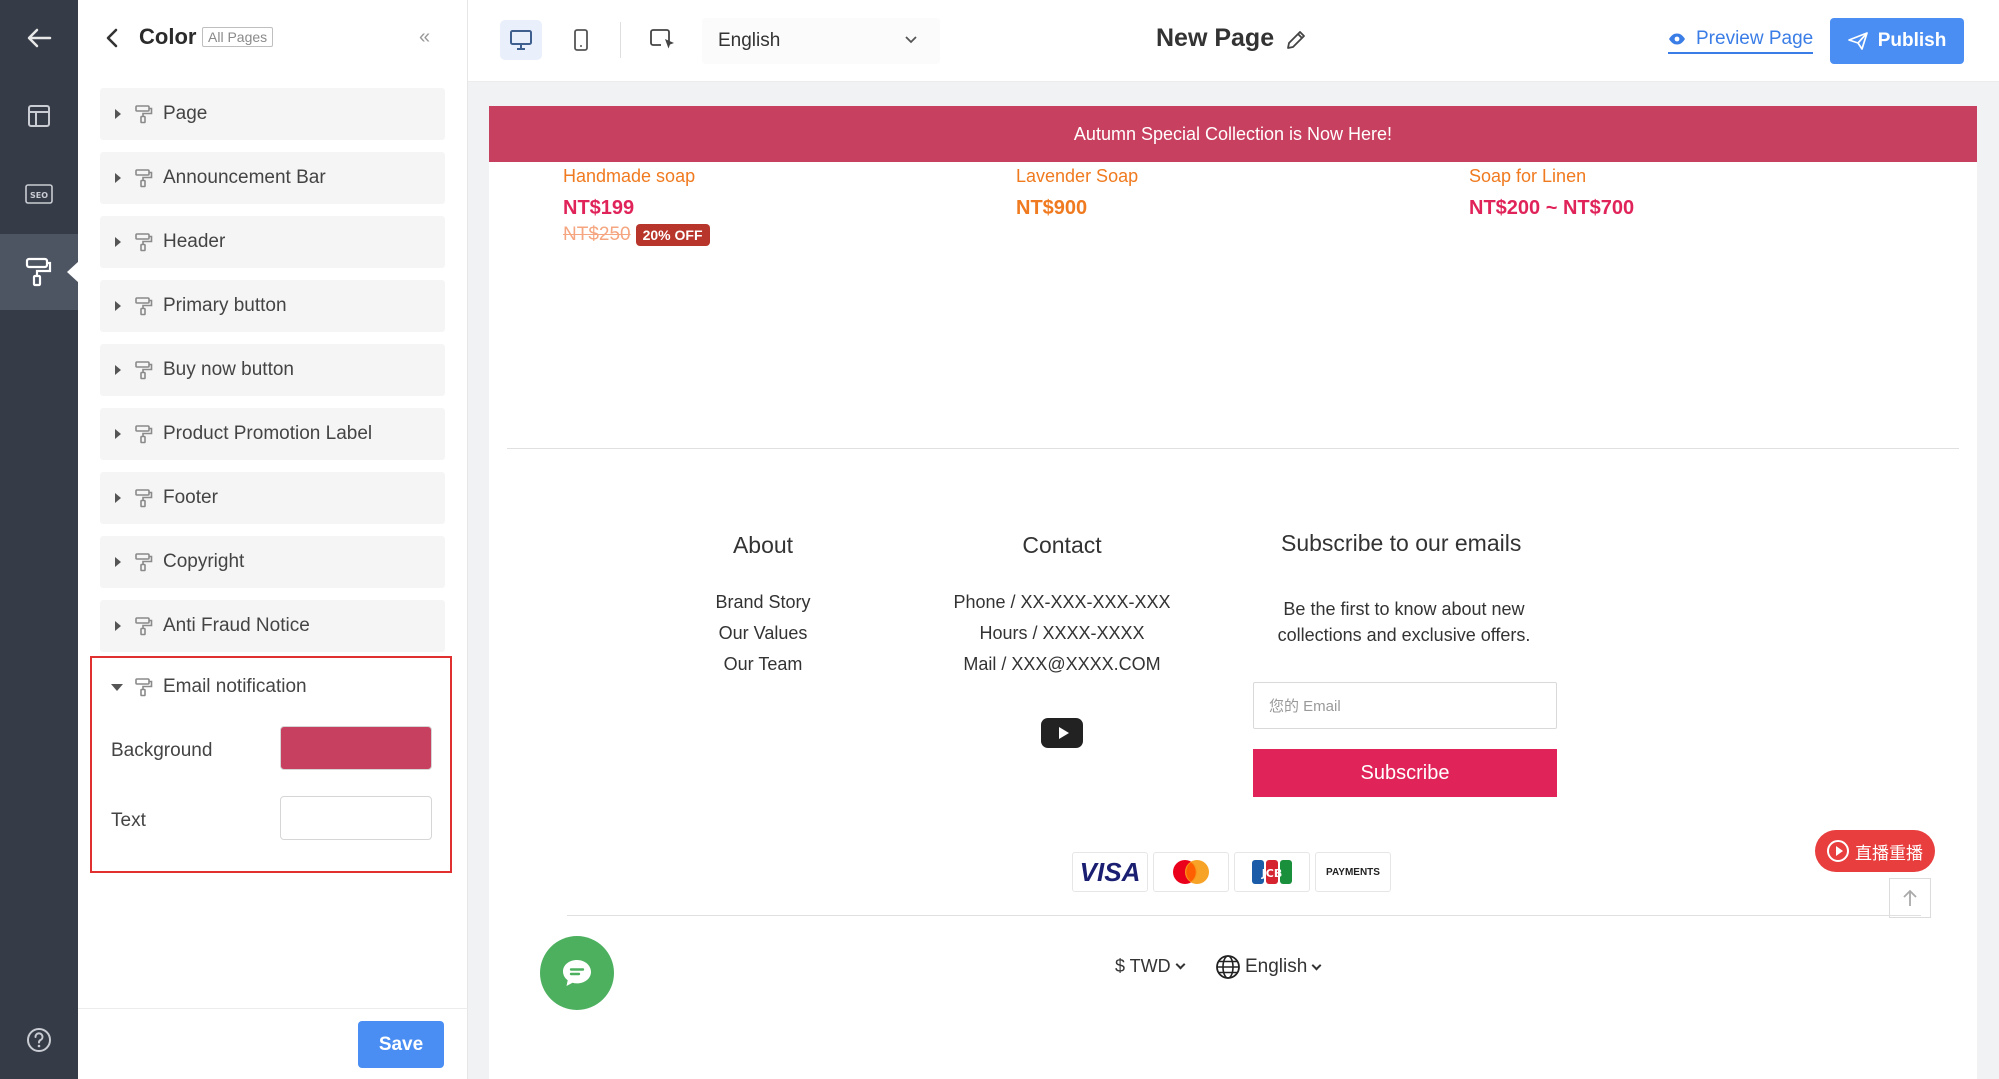 This screenshot has height=1079, width=1999. Describe the element at coordinates (1296, 40) in the screenshot. I see `pencil-edit-icon` at that location.